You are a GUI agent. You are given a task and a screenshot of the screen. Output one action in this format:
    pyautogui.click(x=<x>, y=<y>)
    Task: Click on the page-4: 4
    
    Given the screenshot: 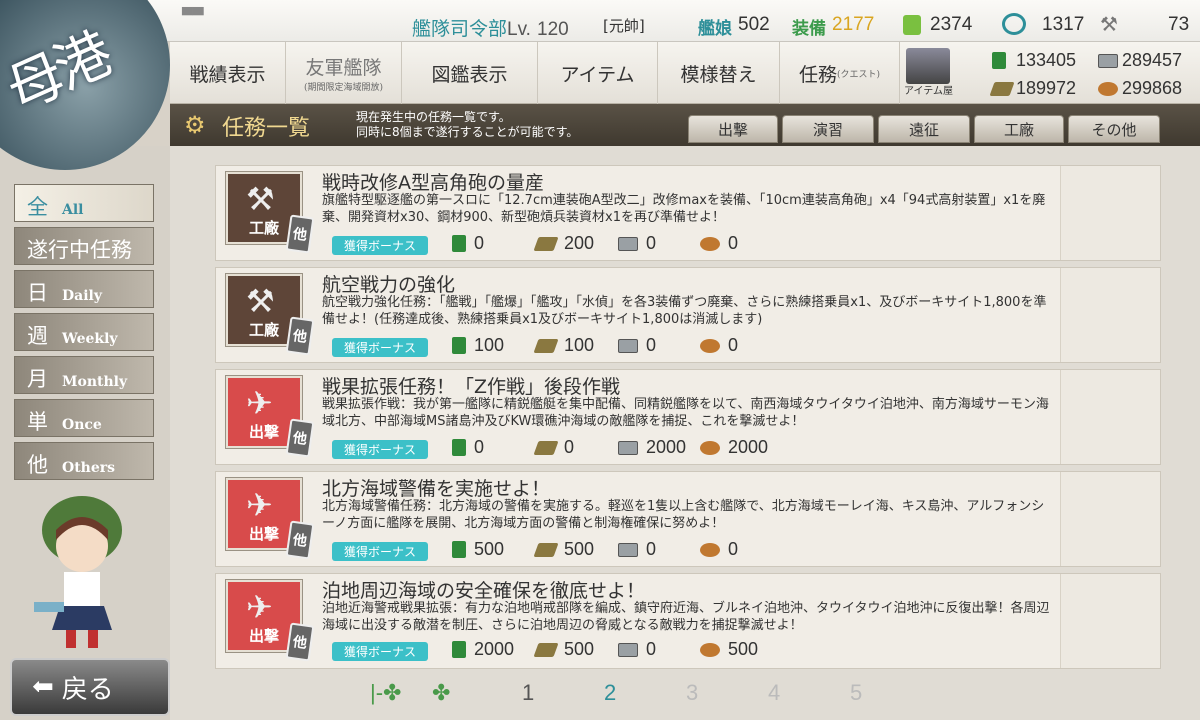 What is the action you would take?
    pyautogui.click(x=774, y=693)
    